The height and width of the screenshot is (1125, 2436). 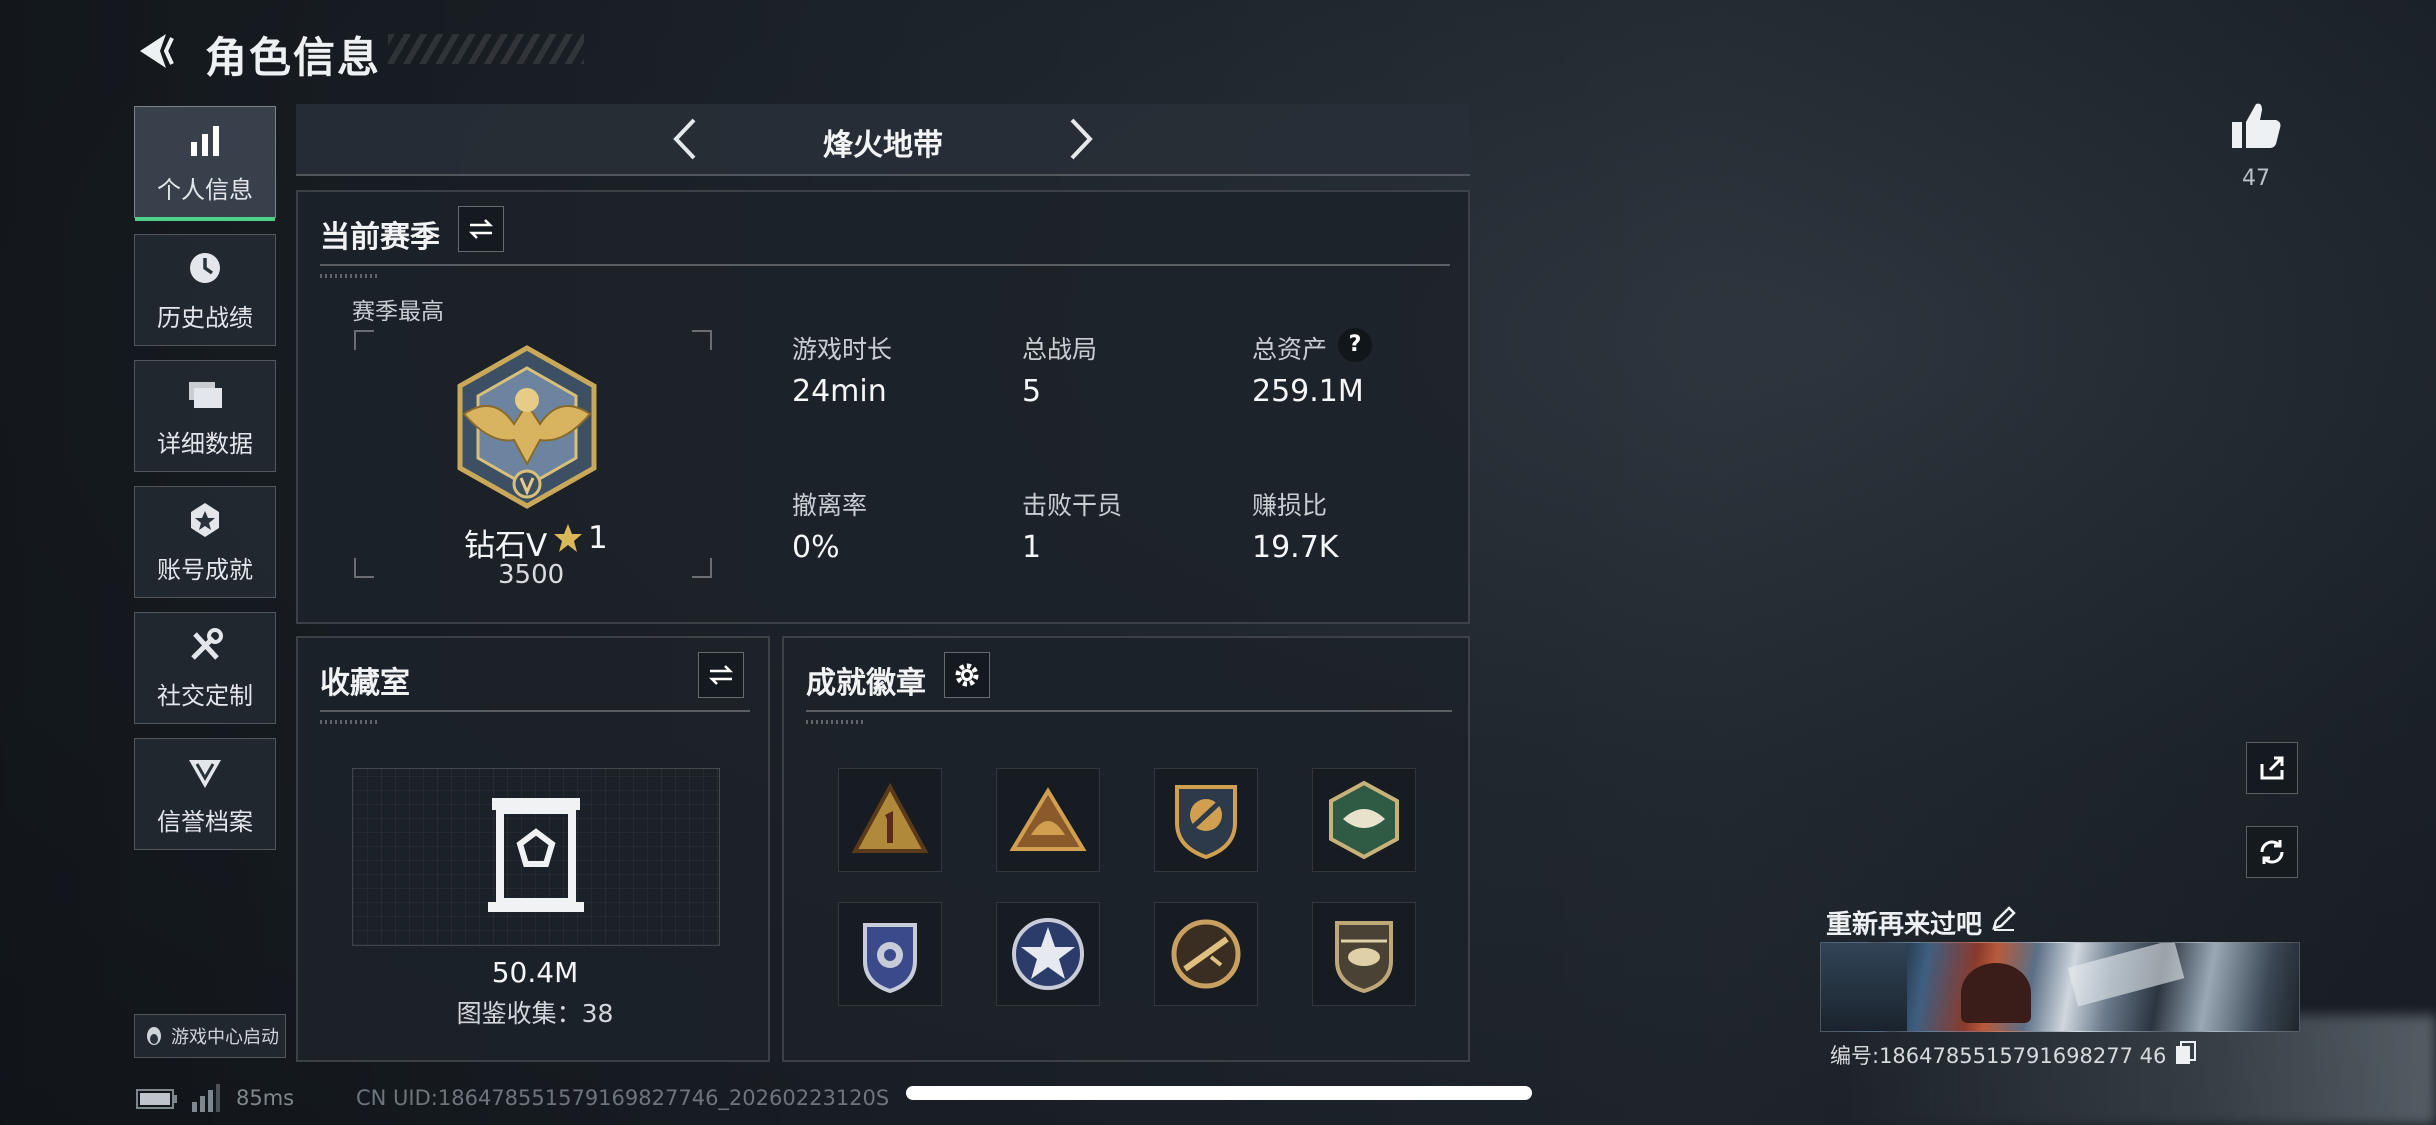 I want to click on stat-value-total-matches: 5, so click(x=1032, y=391).